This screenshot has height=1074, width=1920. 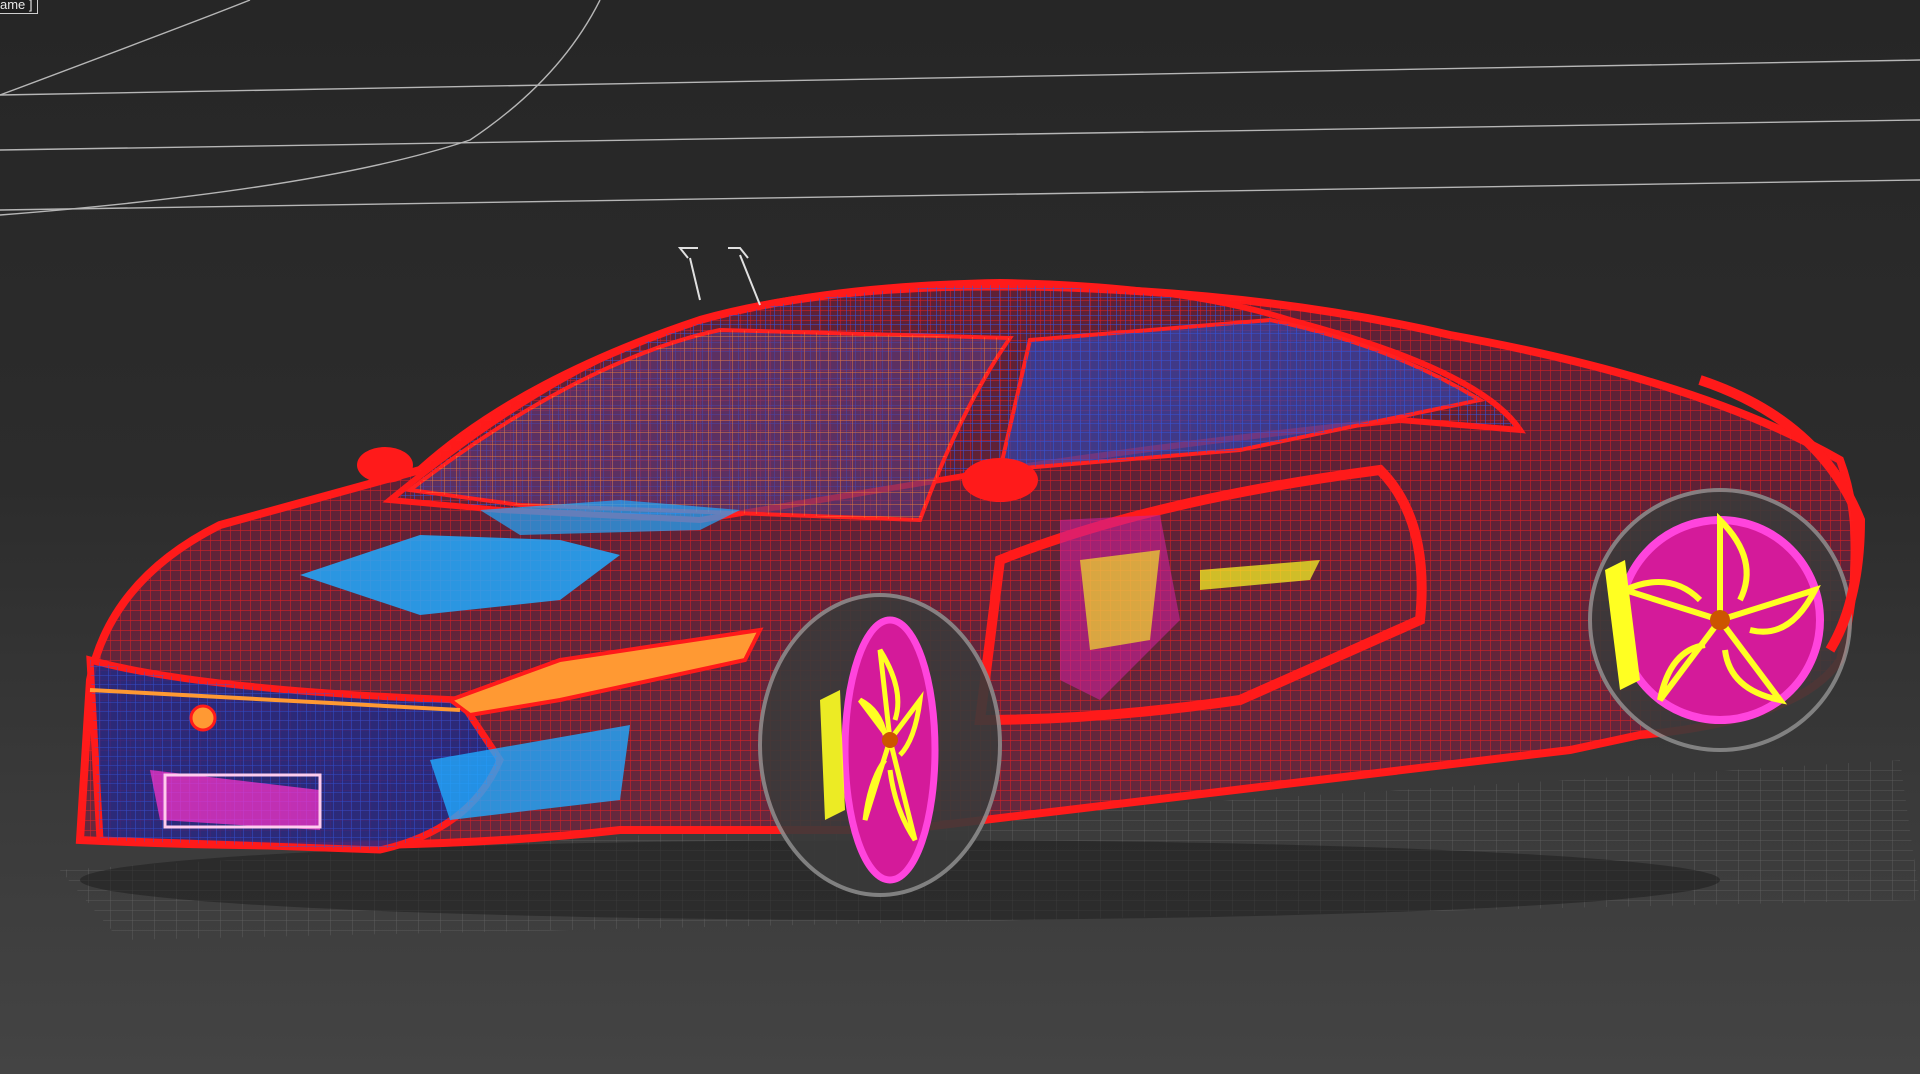 I want to click on right-mirror, so click(x=1000, y=480).